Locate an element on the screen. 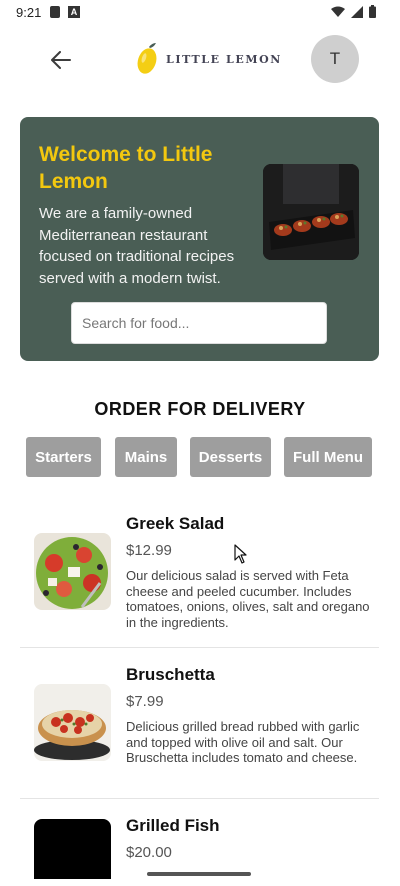  grilled-fish-image is located at coordinates (72, 849).